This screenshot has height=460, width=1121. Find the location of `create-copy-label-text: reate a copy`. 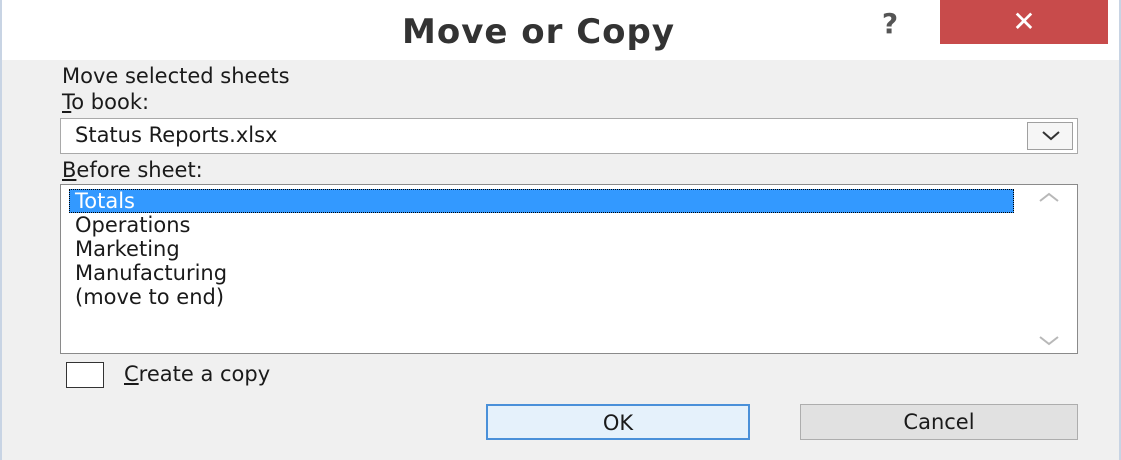

create-copy-label-text: reate a copy is located at coordinates (204, 374).